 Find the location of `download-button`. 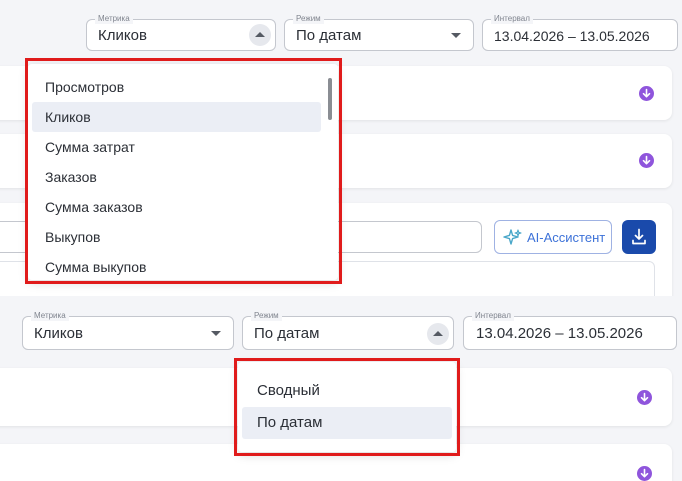

download-button is located at coordinates (639, 237).